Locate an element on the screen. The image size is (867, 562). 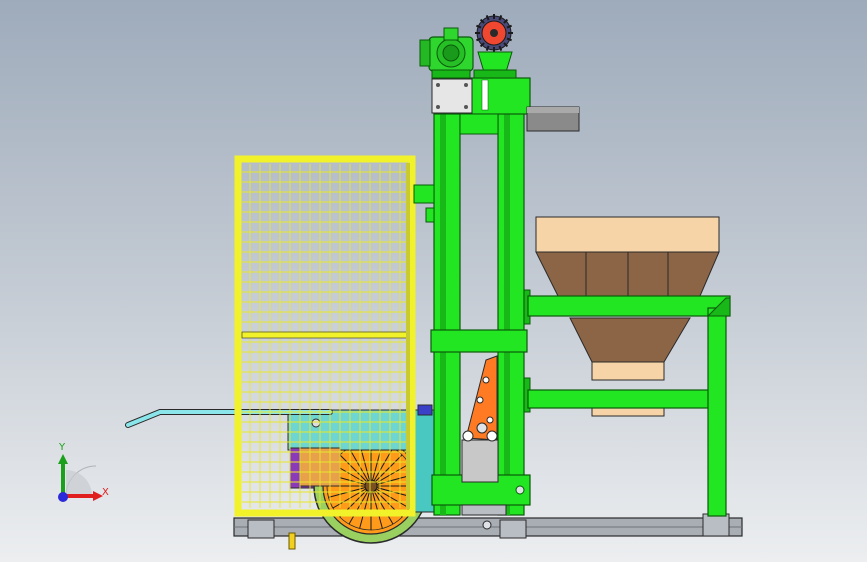
base-frame is located at coordinates (488, 531).